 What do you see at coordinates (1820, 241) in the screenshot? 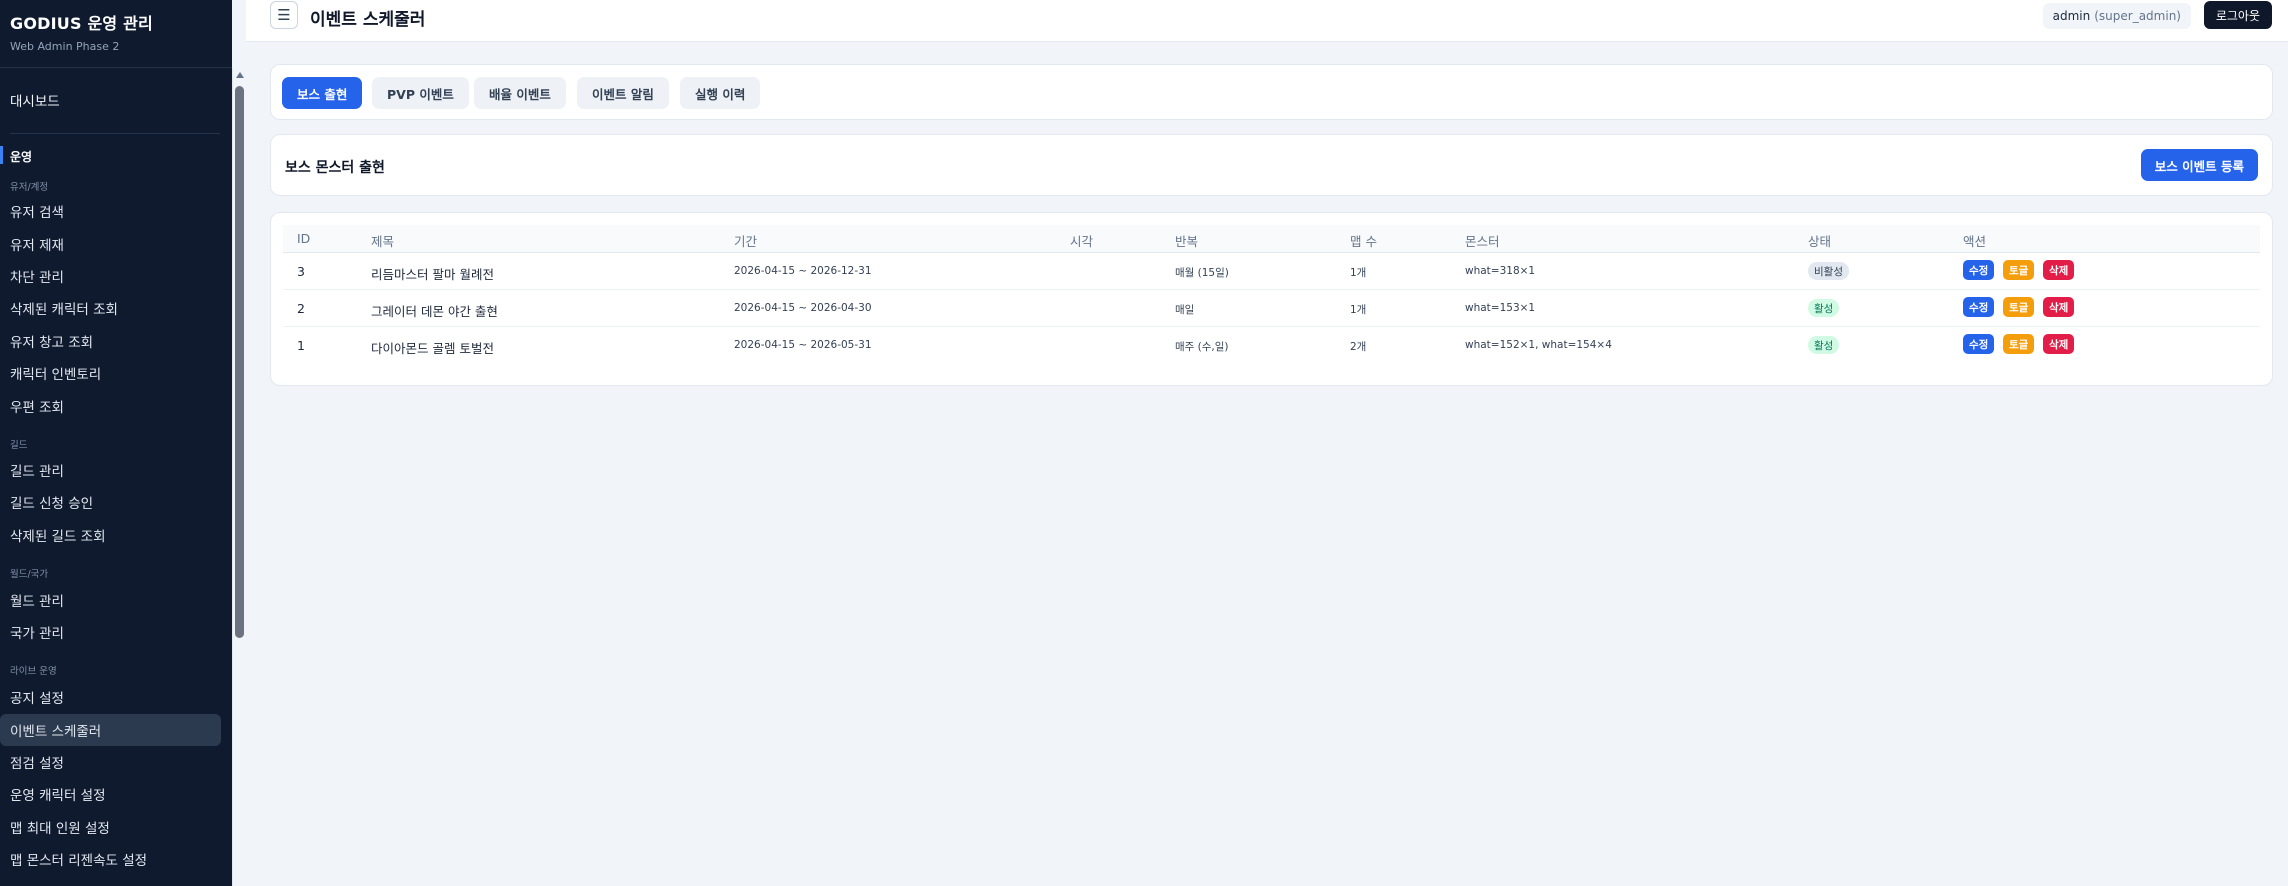
I see `col-status: 상태` at bounding box center [1820, 241].